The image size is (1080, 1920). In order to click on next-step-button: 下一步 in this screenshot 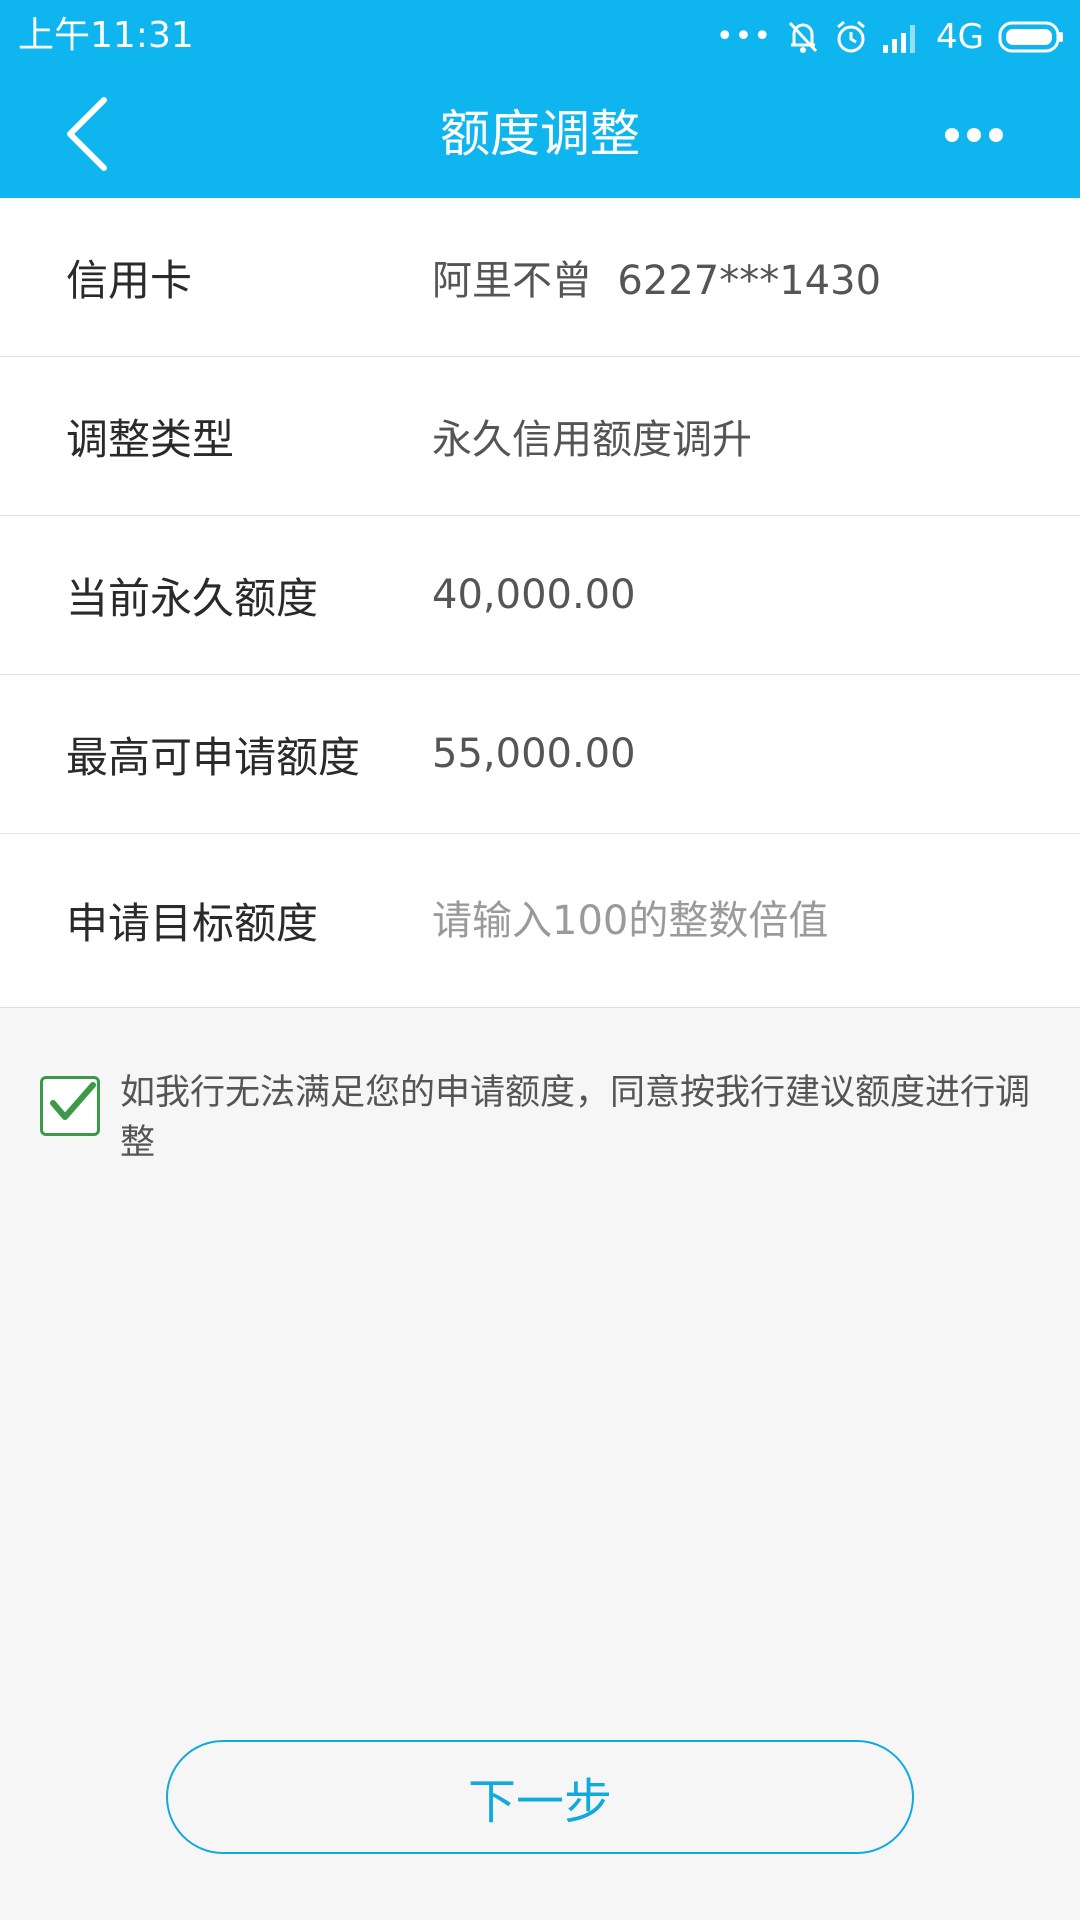, I will do `click(540, 1797)`.